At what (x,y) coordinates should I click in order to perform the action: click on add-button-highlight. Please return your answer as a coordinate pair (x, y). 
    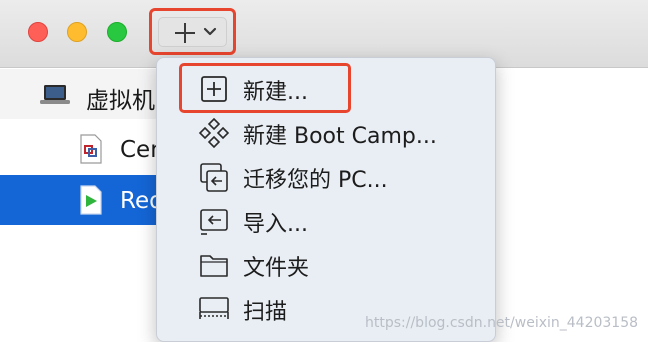
    Looking at the image, I should click on (192, 31).